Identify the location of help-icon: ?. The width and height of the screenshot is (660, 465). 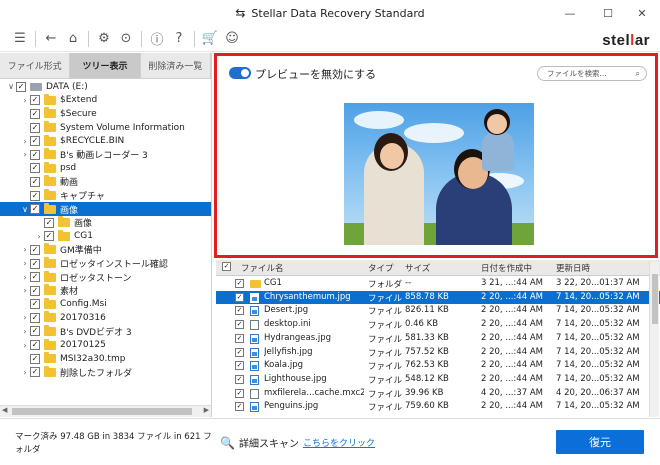
(179, 39).